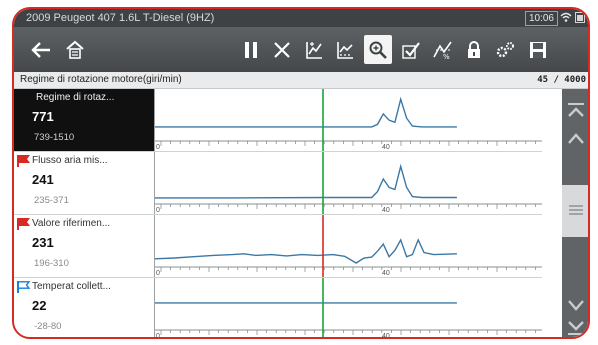  I want to click on clear-icon, so click(282, 49).